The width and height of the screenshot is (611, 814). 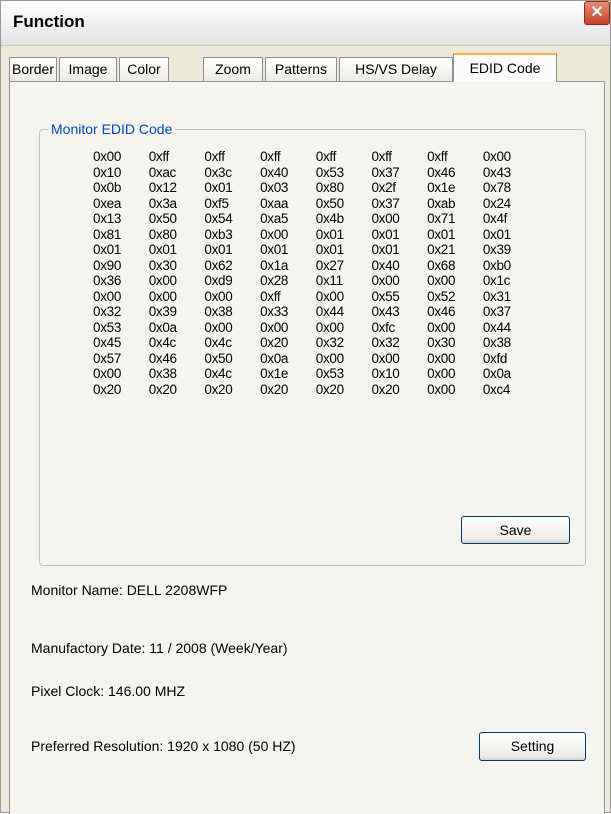 What do you see at coordinates (107, 203) in the screenshot?
I see `edid-byte: 0xea` at bounding box center [107, 203].